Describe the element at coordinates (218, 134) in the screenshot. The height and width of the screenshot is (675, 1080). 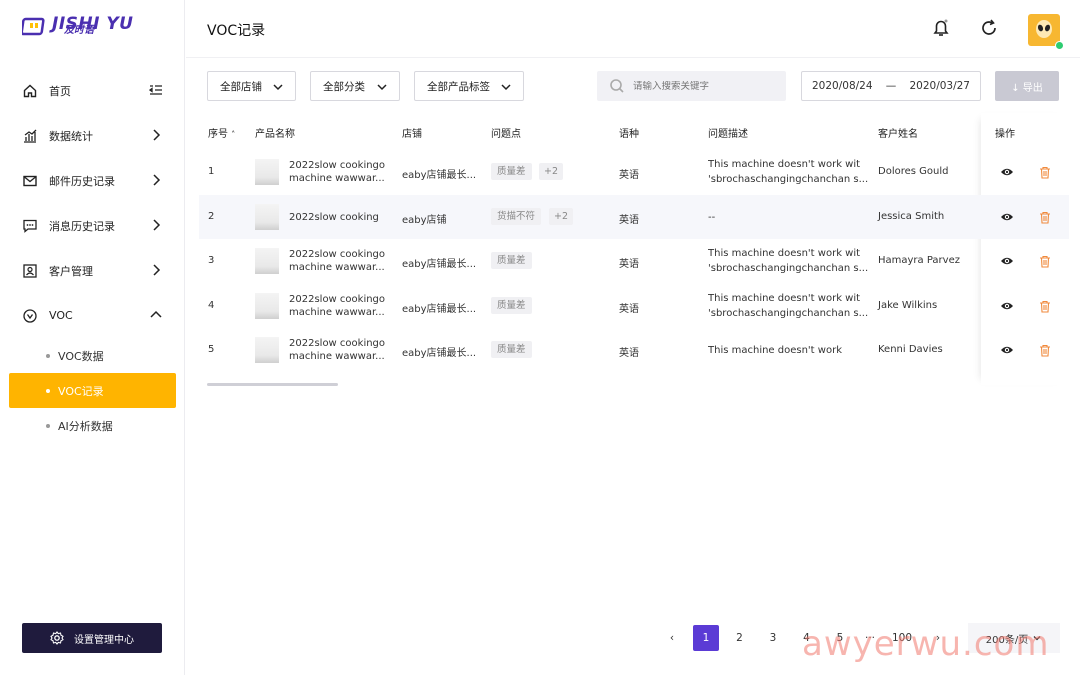
I see `col-header-label: 序号` at that location.